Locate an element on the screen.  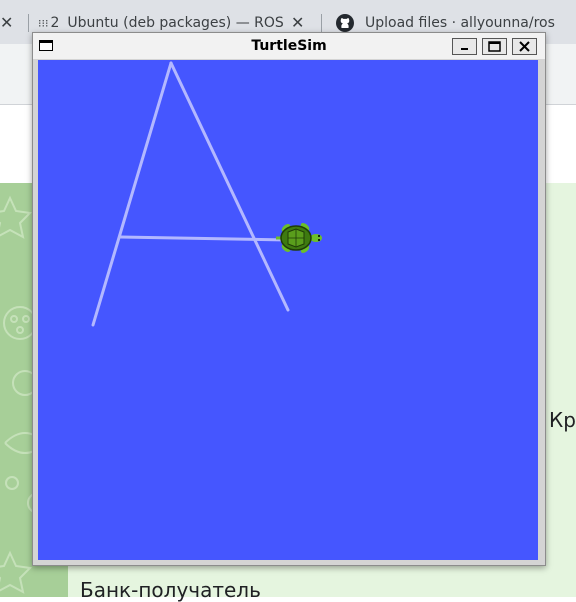
tab-label: Ubuntu (deb packages) — ROS 2 is located at coordinates (175, 23).